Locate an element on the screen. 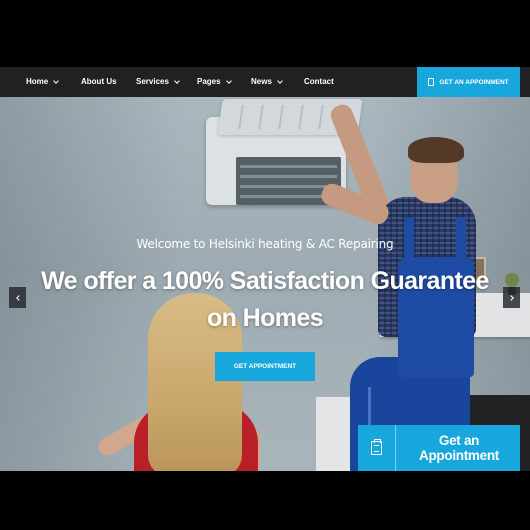 The width and height of the screenshot is (530, 530). nav-appointment-label: GET AN APPOINMENT is located at coordinates (474, 82).